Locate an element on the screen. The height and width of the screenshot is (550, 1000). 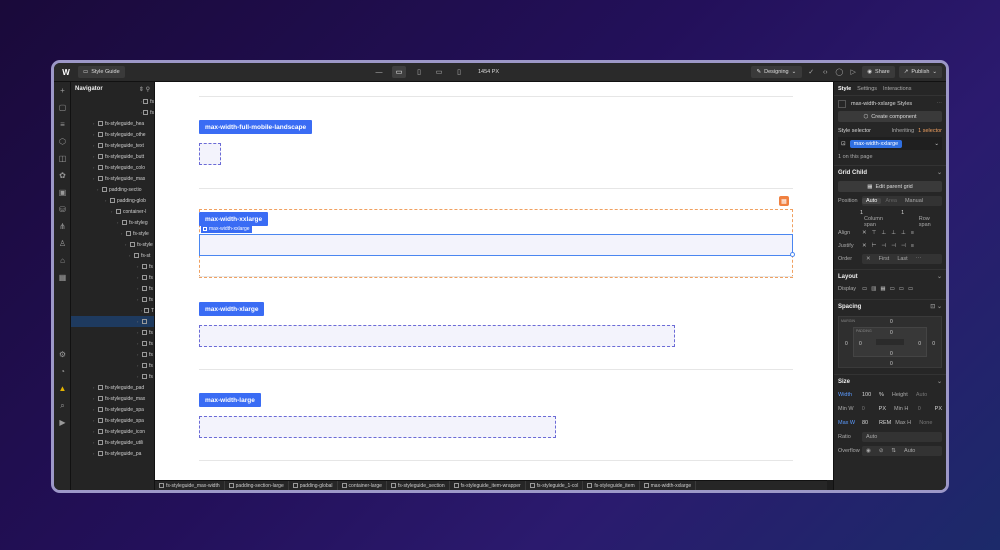
comment-icon: ◯ is located at coordinates (839, 72).